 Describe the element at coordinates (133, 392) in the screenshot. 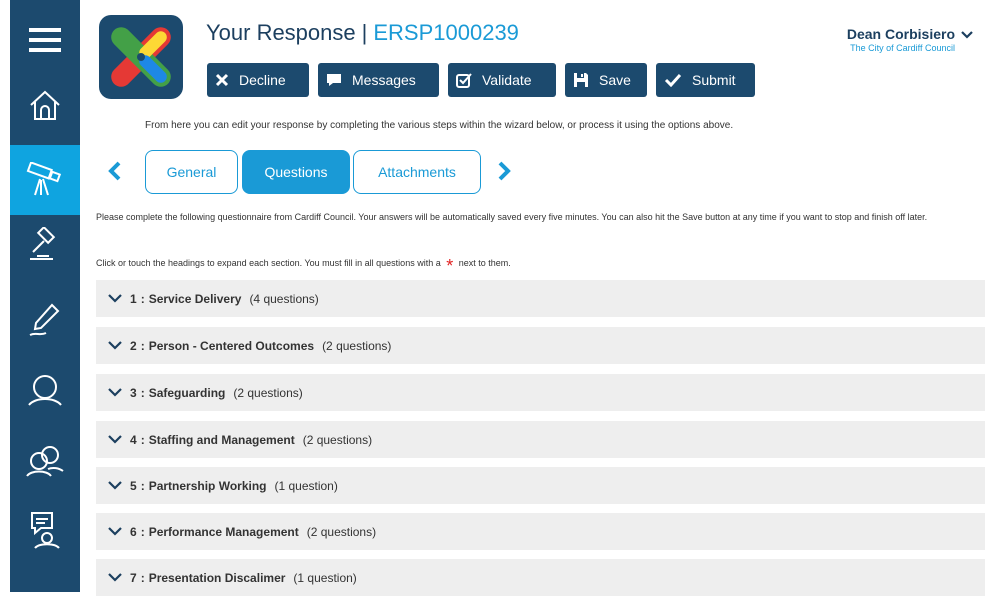

I see `section-number: 3` at that location.